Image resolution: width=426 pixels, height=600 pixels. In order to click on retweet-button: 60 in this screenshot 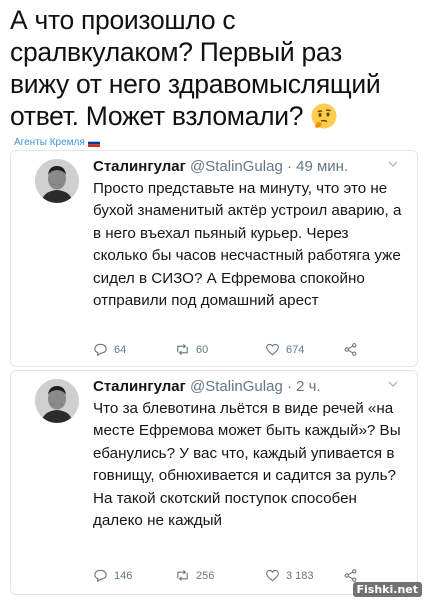, I will do `click(191, 349)`.